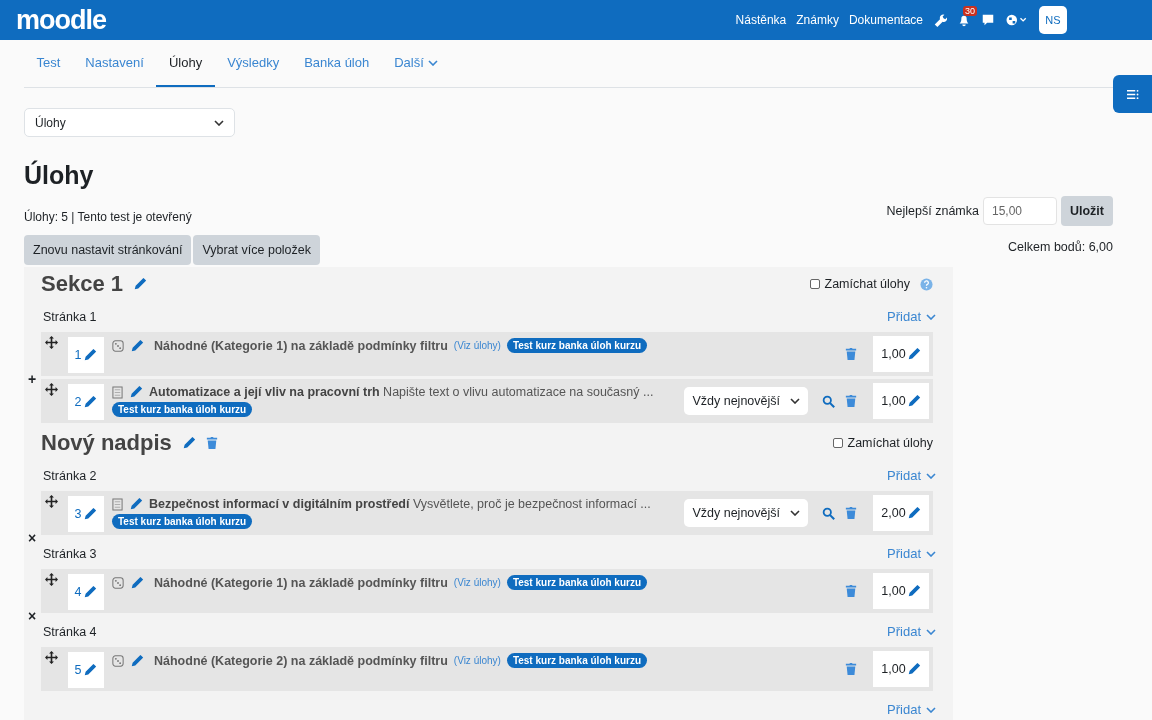 The width and height of the screenshot is (1152, 720). Describe the element at coordinates (69, 553) in the screenshot. I see `page-label: Stránka 3` at that location.